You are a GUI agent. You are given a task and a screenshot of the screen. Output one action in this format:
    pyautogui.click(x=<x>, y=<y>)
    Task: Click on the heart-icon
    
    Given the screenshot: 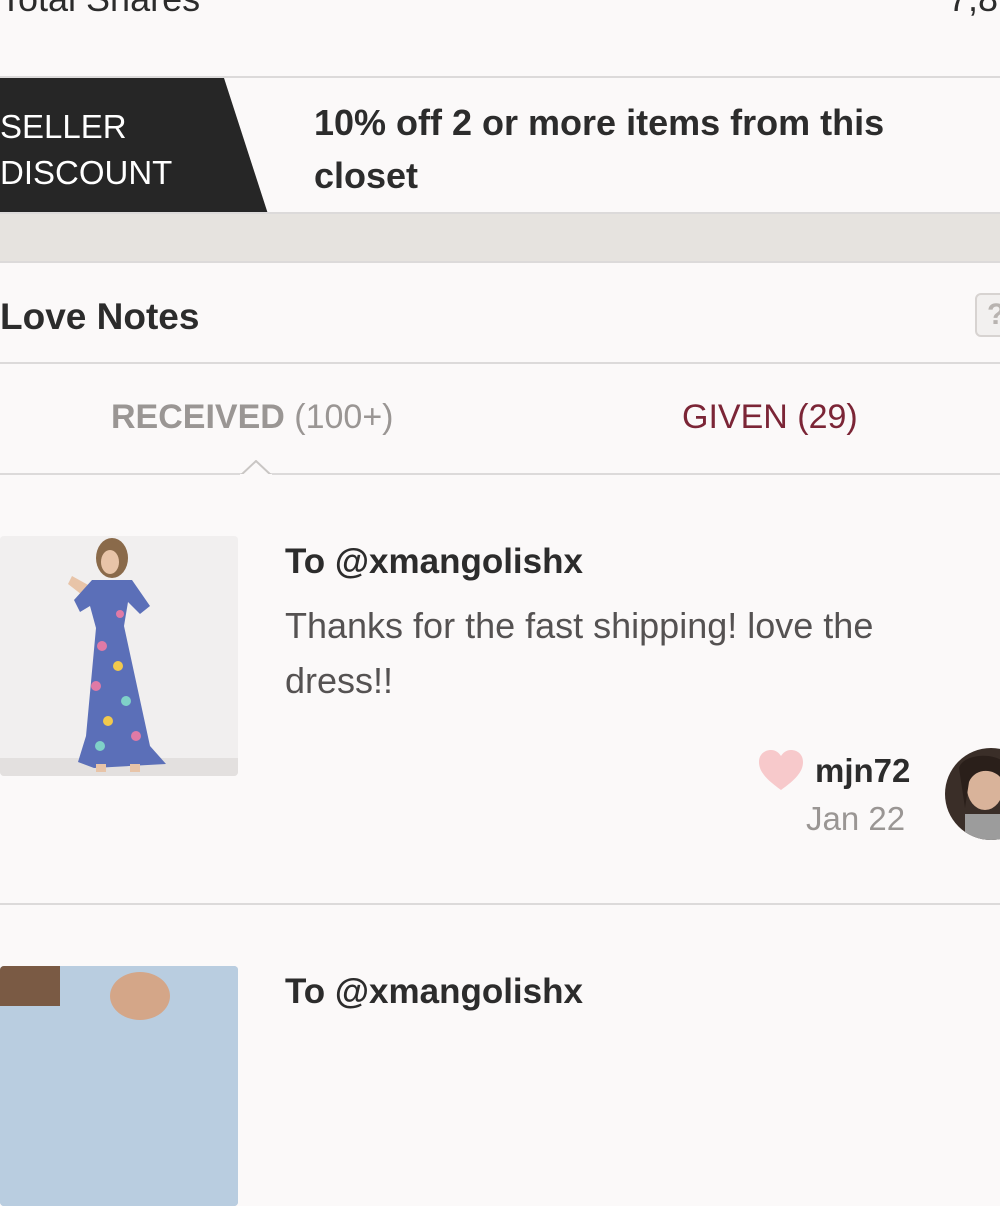 What is the action you would take?
    pyautogui.click(x=781, y=770)
    